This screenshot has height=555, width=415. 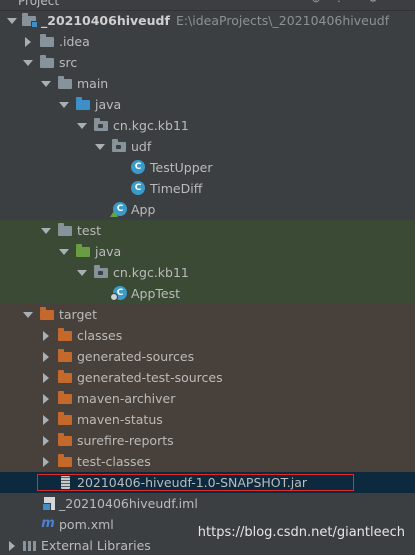 I want to click on tree-node-testupper-label: TestUpper, so click(x=181, y=167).